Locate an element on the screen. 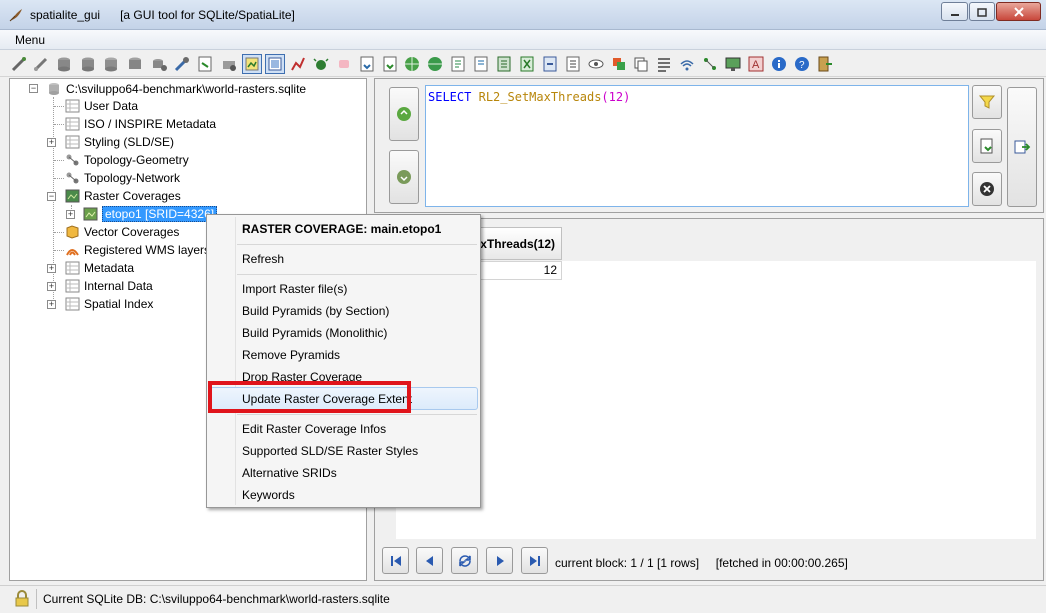  monitor-icon is located at coordinates (733, 64).